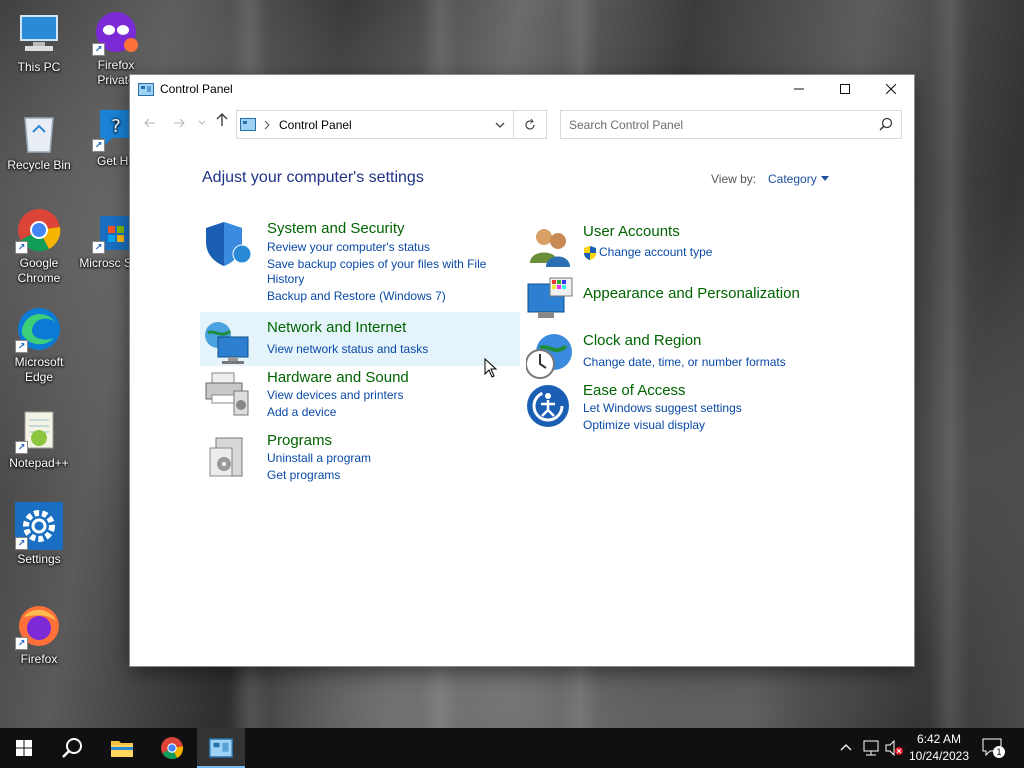 Image resolution: width=1024 pixels, height=768 pixels. I want to click on chevron-right-icon, so click(267, 124).